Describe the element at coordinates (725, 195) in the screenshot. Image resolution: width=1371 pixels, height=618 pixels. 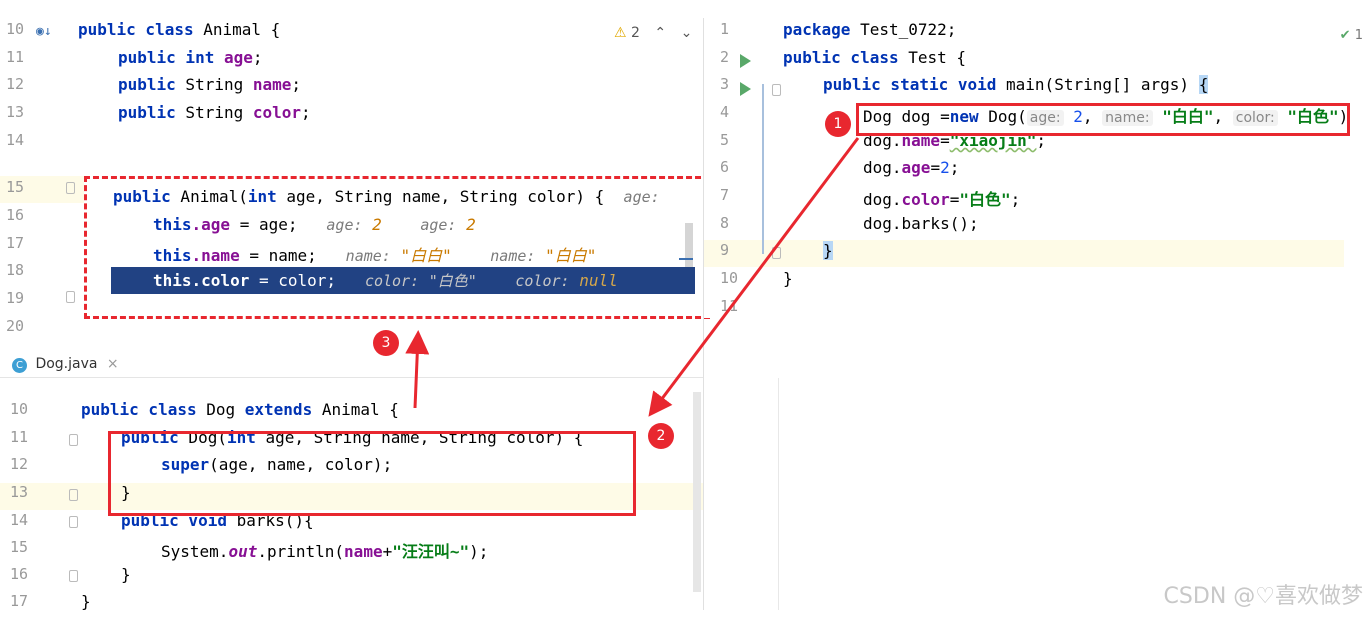
I see `line-number: 7` at that location.